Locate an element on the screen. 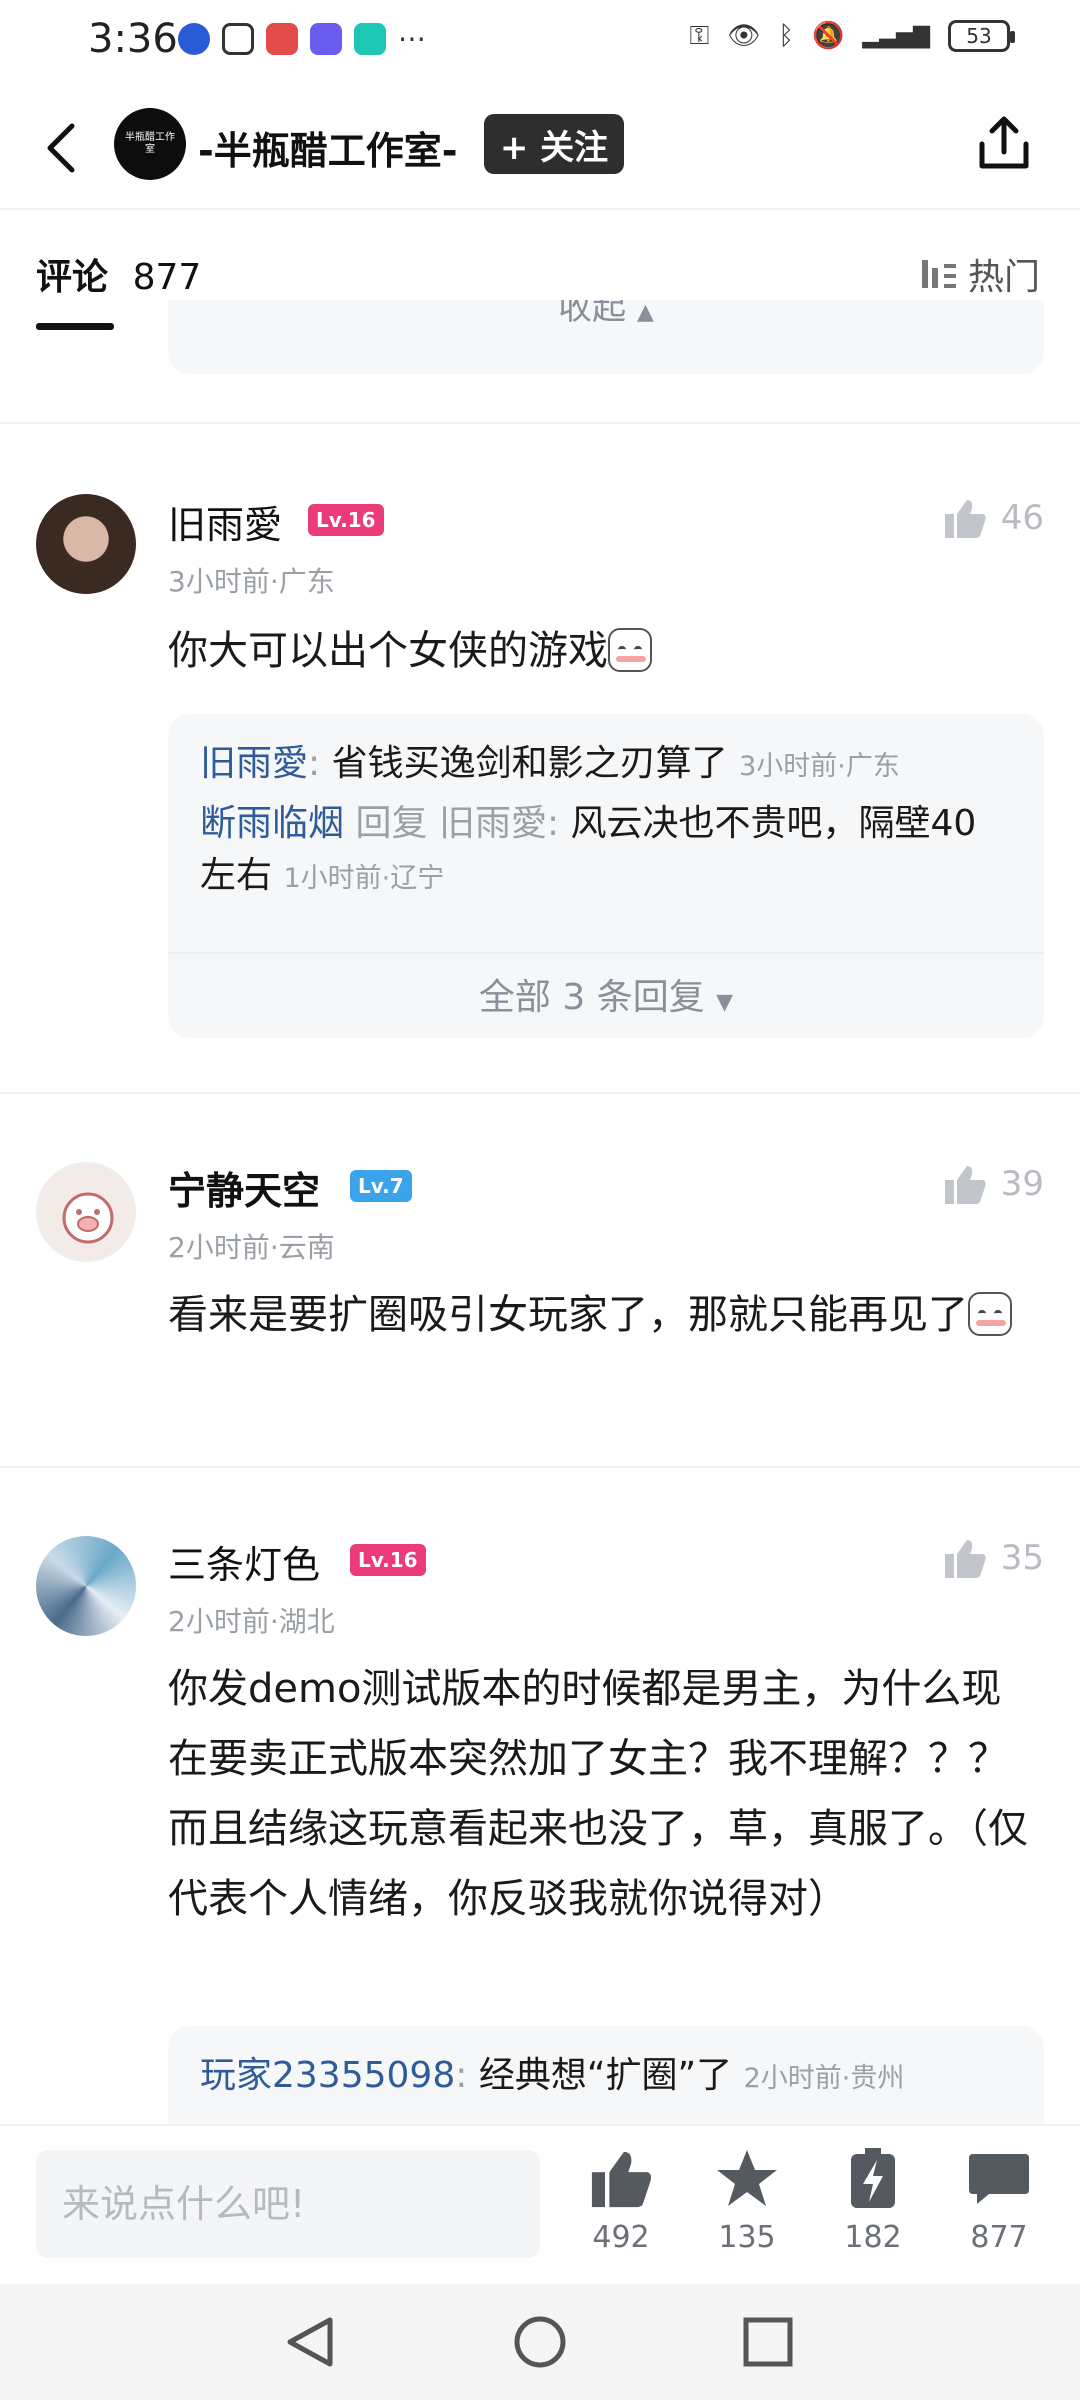 The width and height of the screenshot is (1080, 2400). favorite-button: 135 is located at coordinates (747, 2200).